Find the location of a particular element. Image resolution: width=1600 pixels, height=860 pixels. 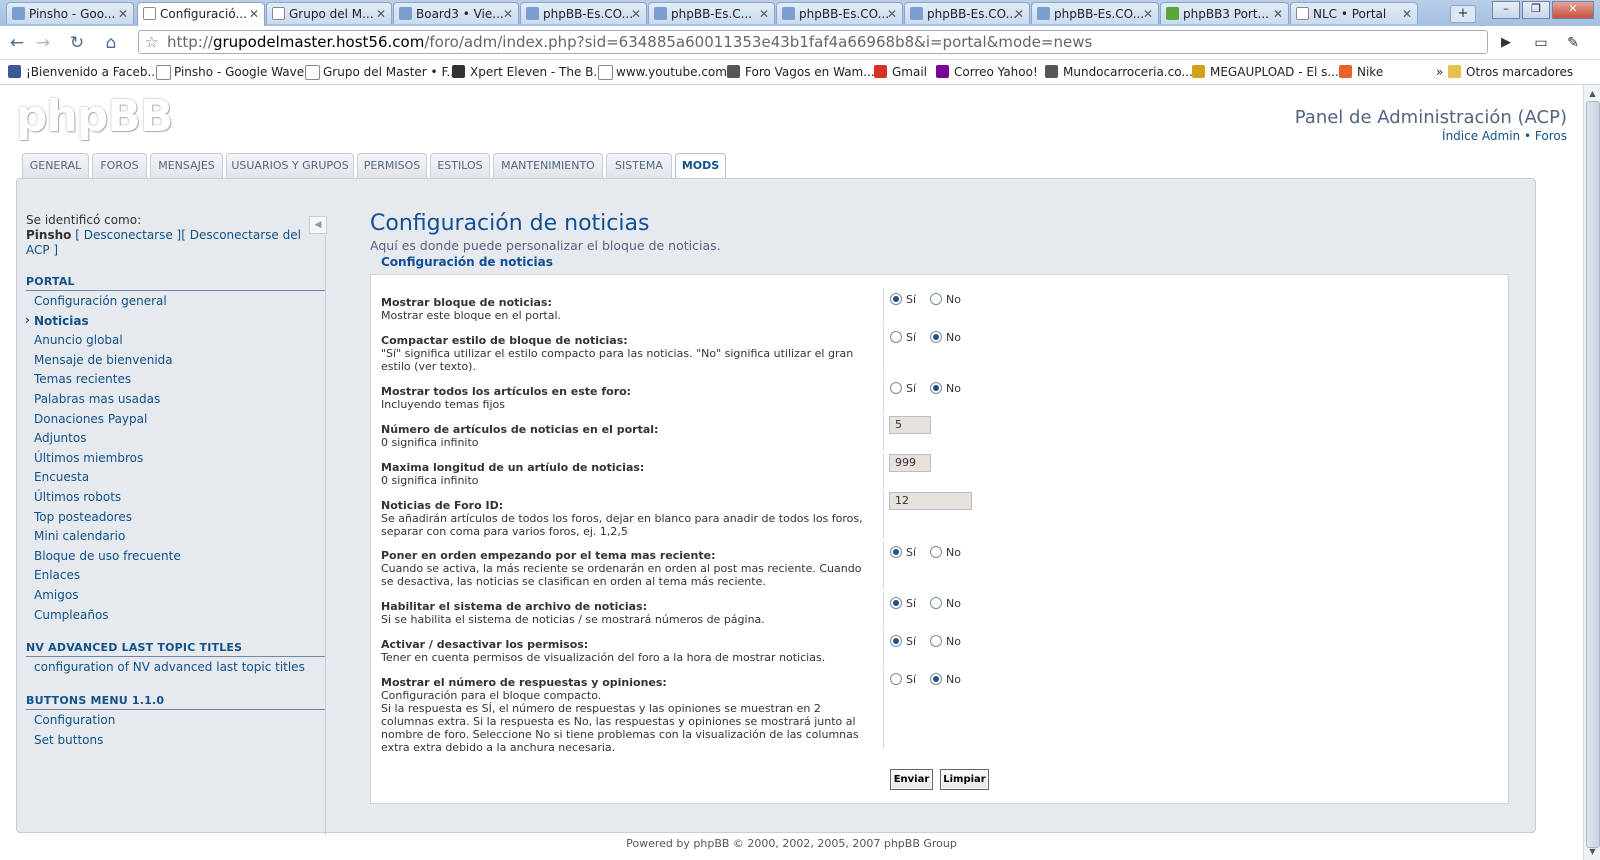

tab-permisos: PERMISOS is located at coordinates (392, 165).